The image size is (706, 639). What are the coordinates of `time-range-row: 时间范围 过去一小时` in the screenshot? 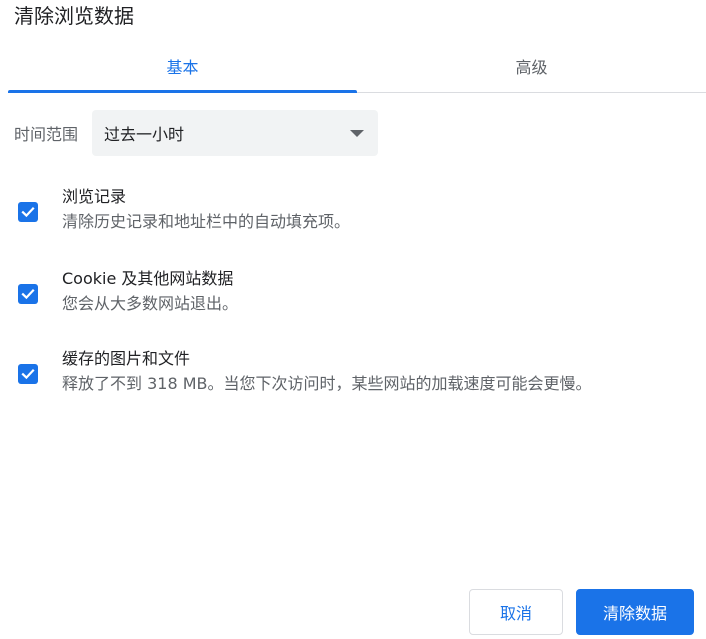 It's located at (196, 133).